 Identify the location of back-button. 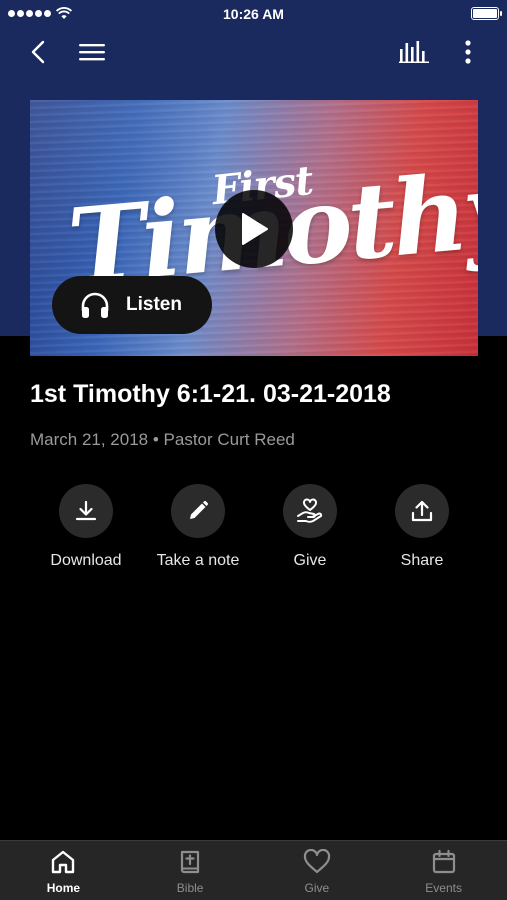
(38, 52).